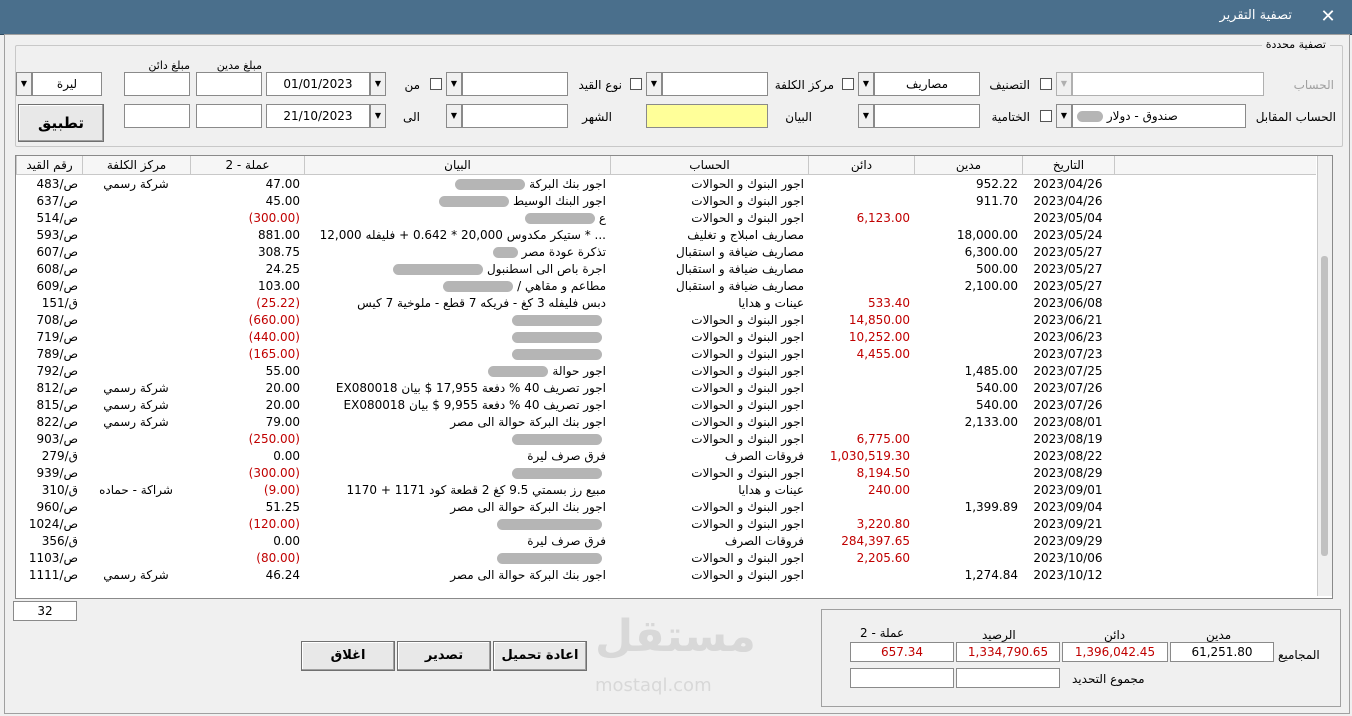 Image resolution: width=1352 pixels, height=716 pixels. Describe the element at coordinates (528, 422) in the screenshot. I see `statement-text: اجور بنك البركة حوالة الى مصر` at that location.